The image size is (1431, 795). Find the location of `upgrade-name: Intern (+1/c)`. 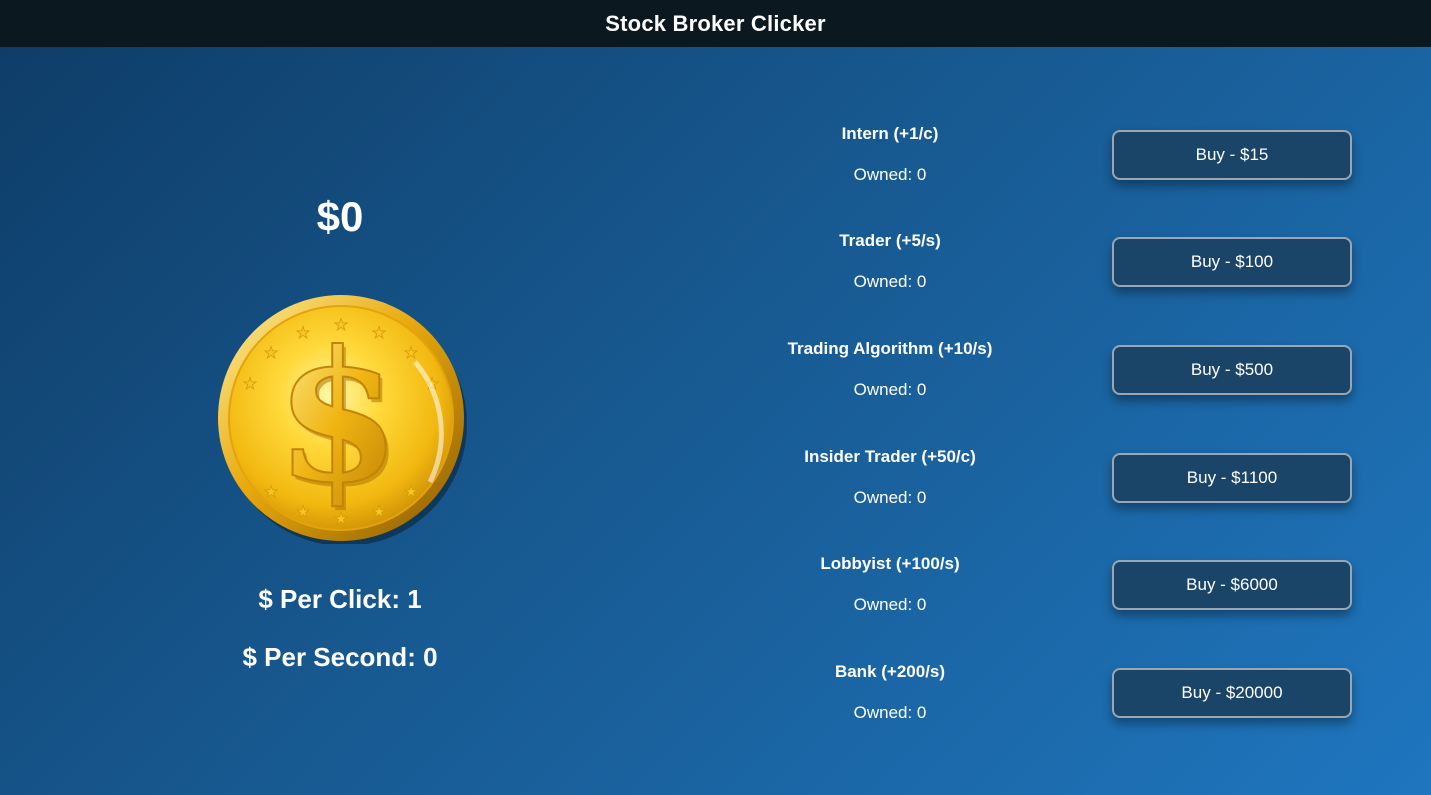

upgrade-name: Intern (+1/c) is located at coordinates (890, 133).